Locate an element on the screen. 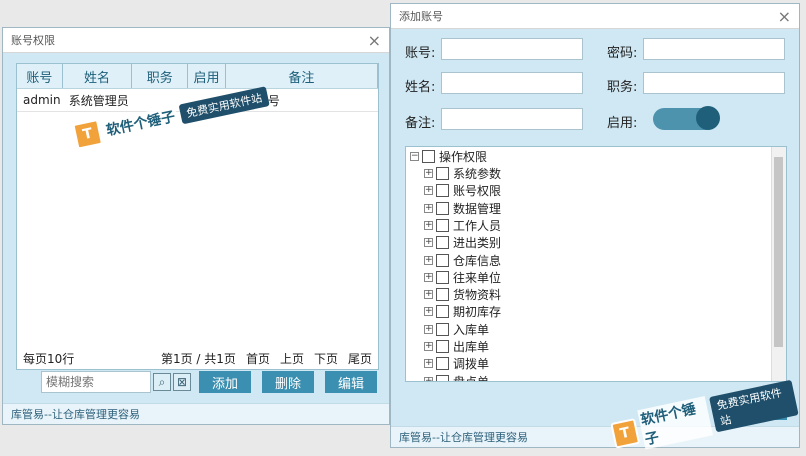 This screenshot has height=456, width=806. right-titlebar: 添加账号 × is located at coordinates (595, 16).